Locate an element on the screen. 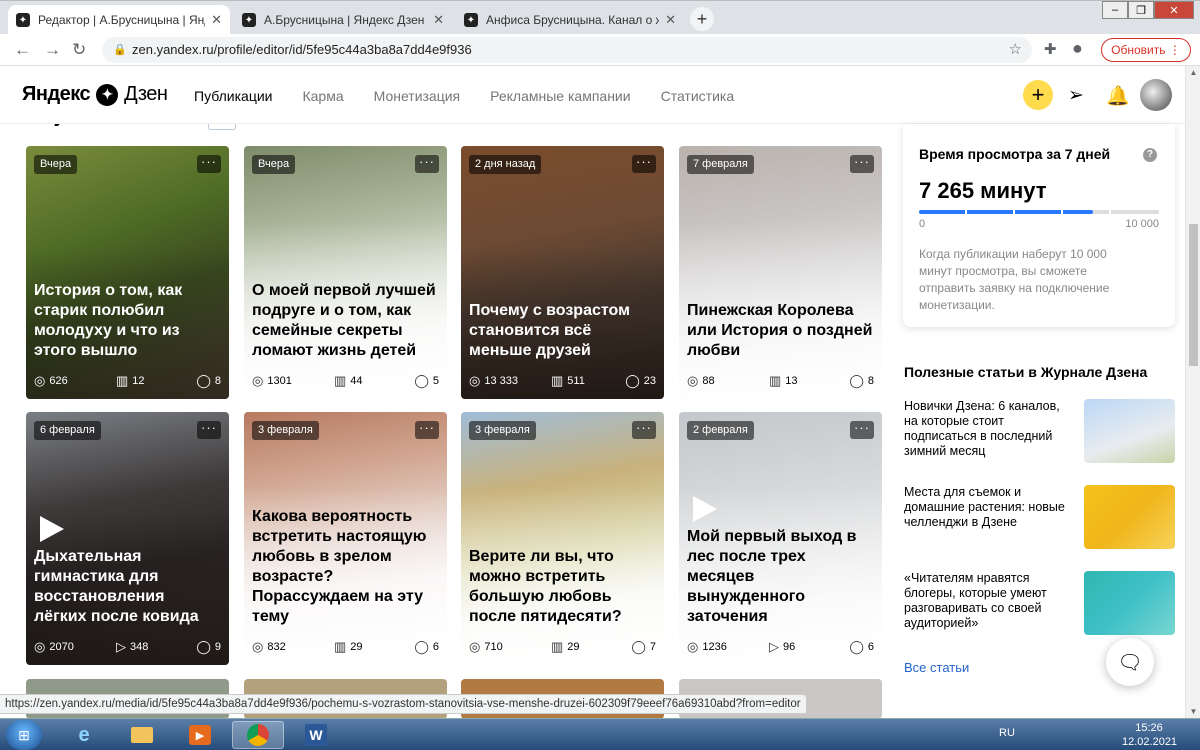 Image resolution: width=1200 pixels, height=750 pixels. nav-statistics: Статистика is located at coordinates (698, 96).